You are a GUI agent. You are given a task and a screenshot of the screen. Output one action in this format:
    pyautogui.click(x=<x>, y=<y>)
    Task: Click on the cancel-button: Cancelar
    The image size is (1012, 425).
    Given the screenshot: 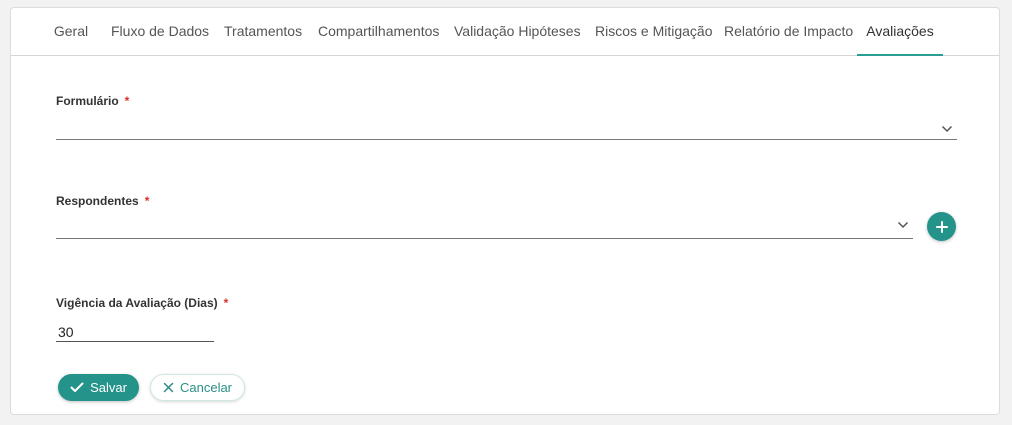 What is the action you would take?
    pyautogui.click(x=197, y=387)
    